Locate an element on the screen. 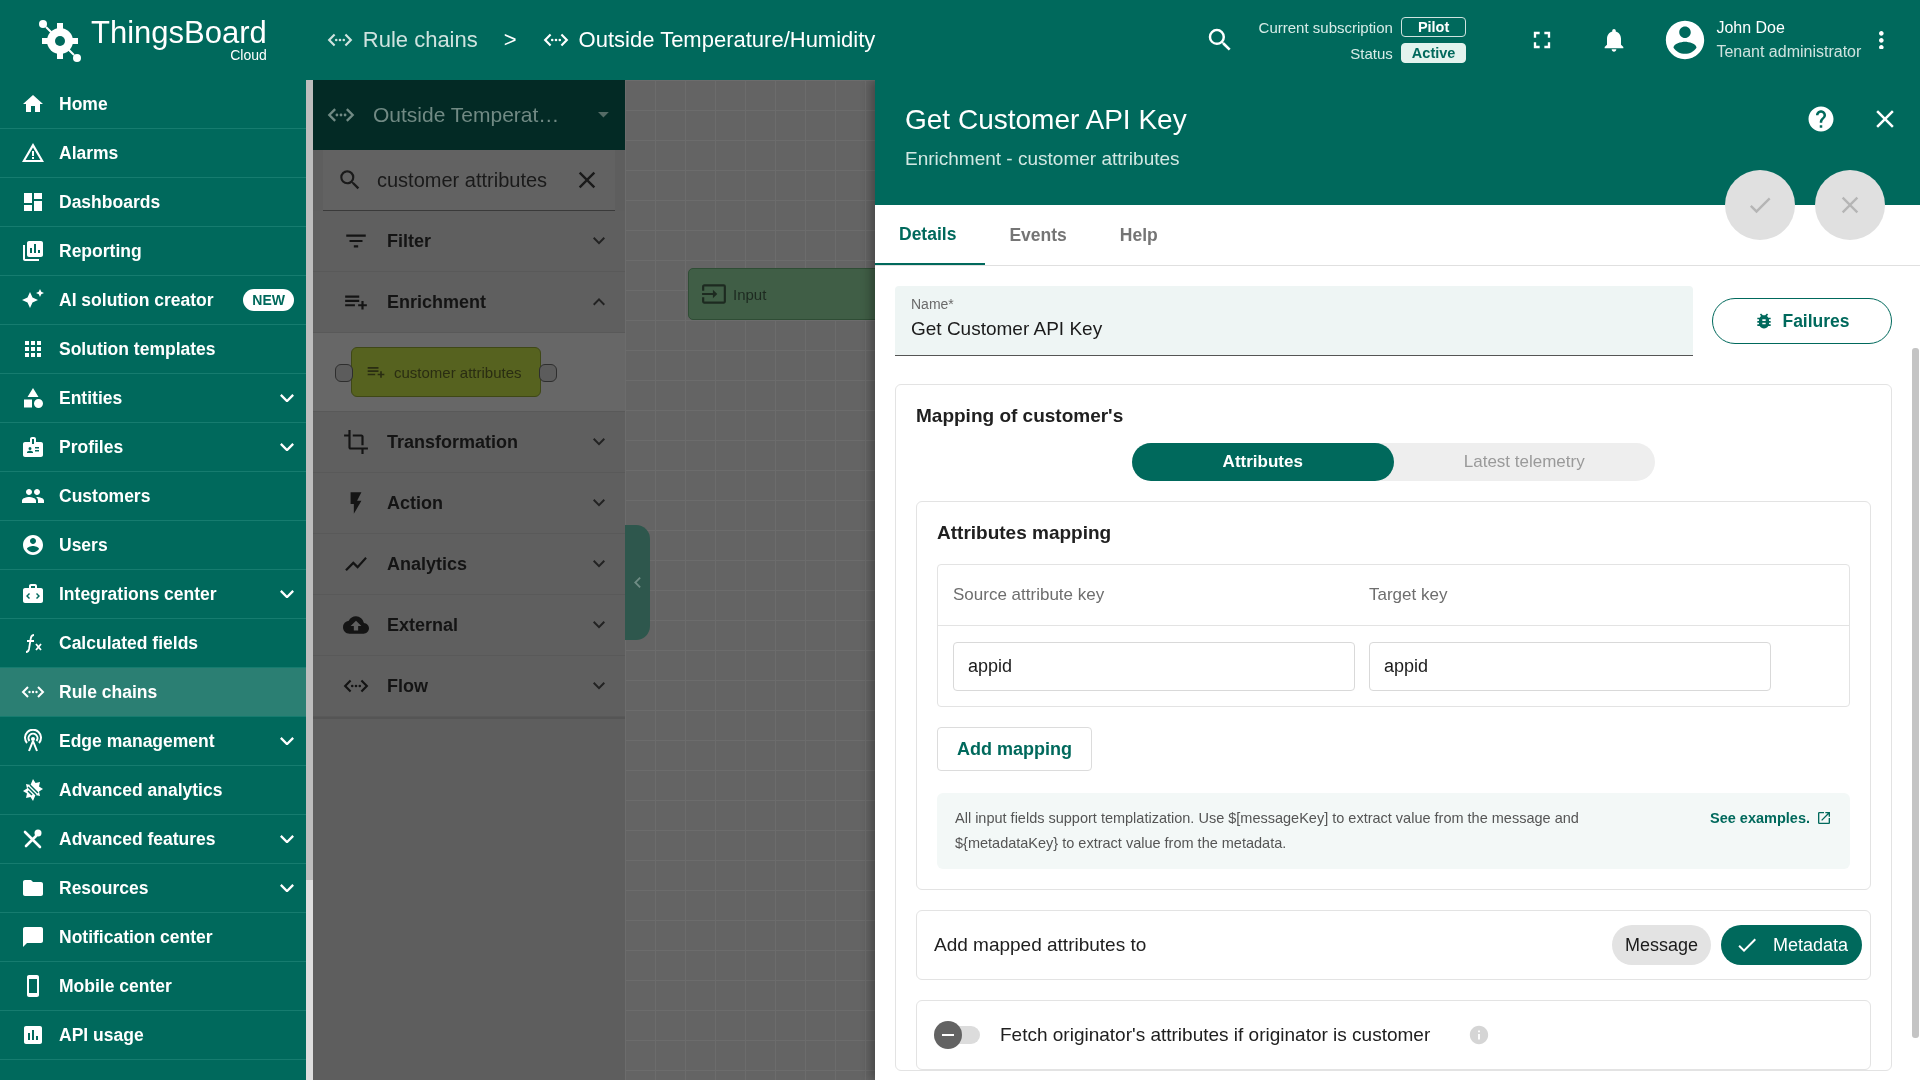 The height and width of the screenshot is (1080, 1920). sidebar-item: Customers is located at coordinates (153, 496).